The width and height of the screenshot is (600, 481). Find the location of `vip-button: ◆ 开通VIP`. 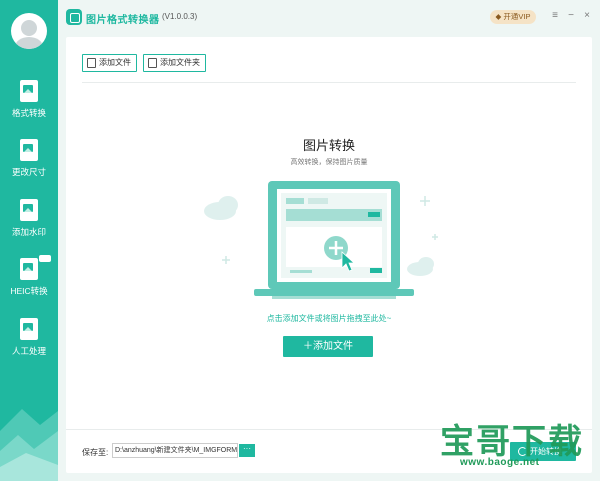

vip-button: ◆ 开通VIP is located at coordinates (513, 17).